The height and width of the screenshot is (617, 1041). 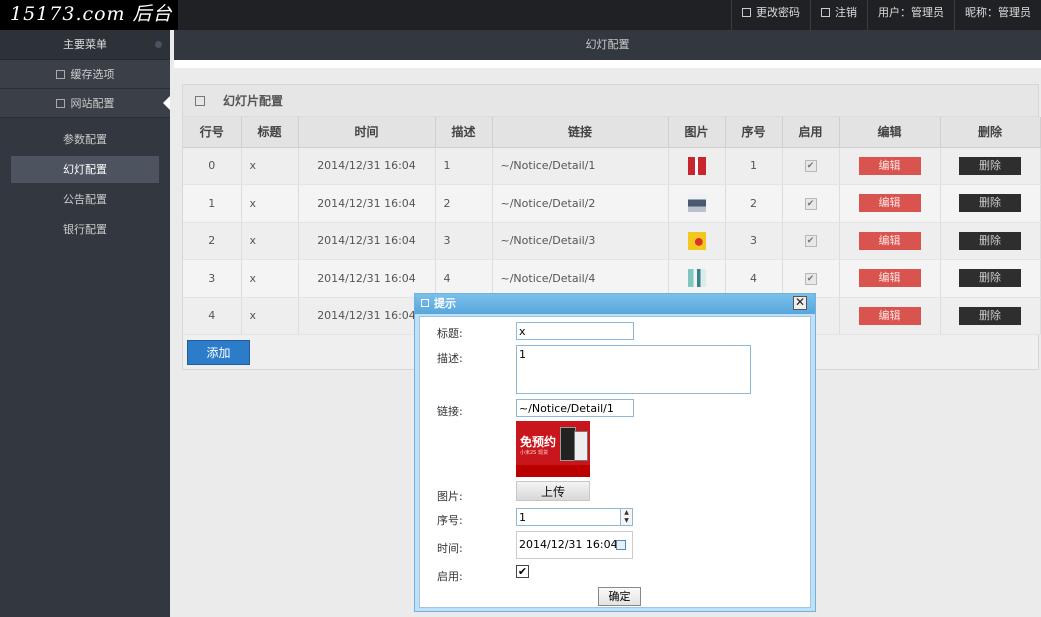 I want to click on top-links: 更改密码 注销 用户：管理员 昵称：管理员, so click(x=886, y=15).